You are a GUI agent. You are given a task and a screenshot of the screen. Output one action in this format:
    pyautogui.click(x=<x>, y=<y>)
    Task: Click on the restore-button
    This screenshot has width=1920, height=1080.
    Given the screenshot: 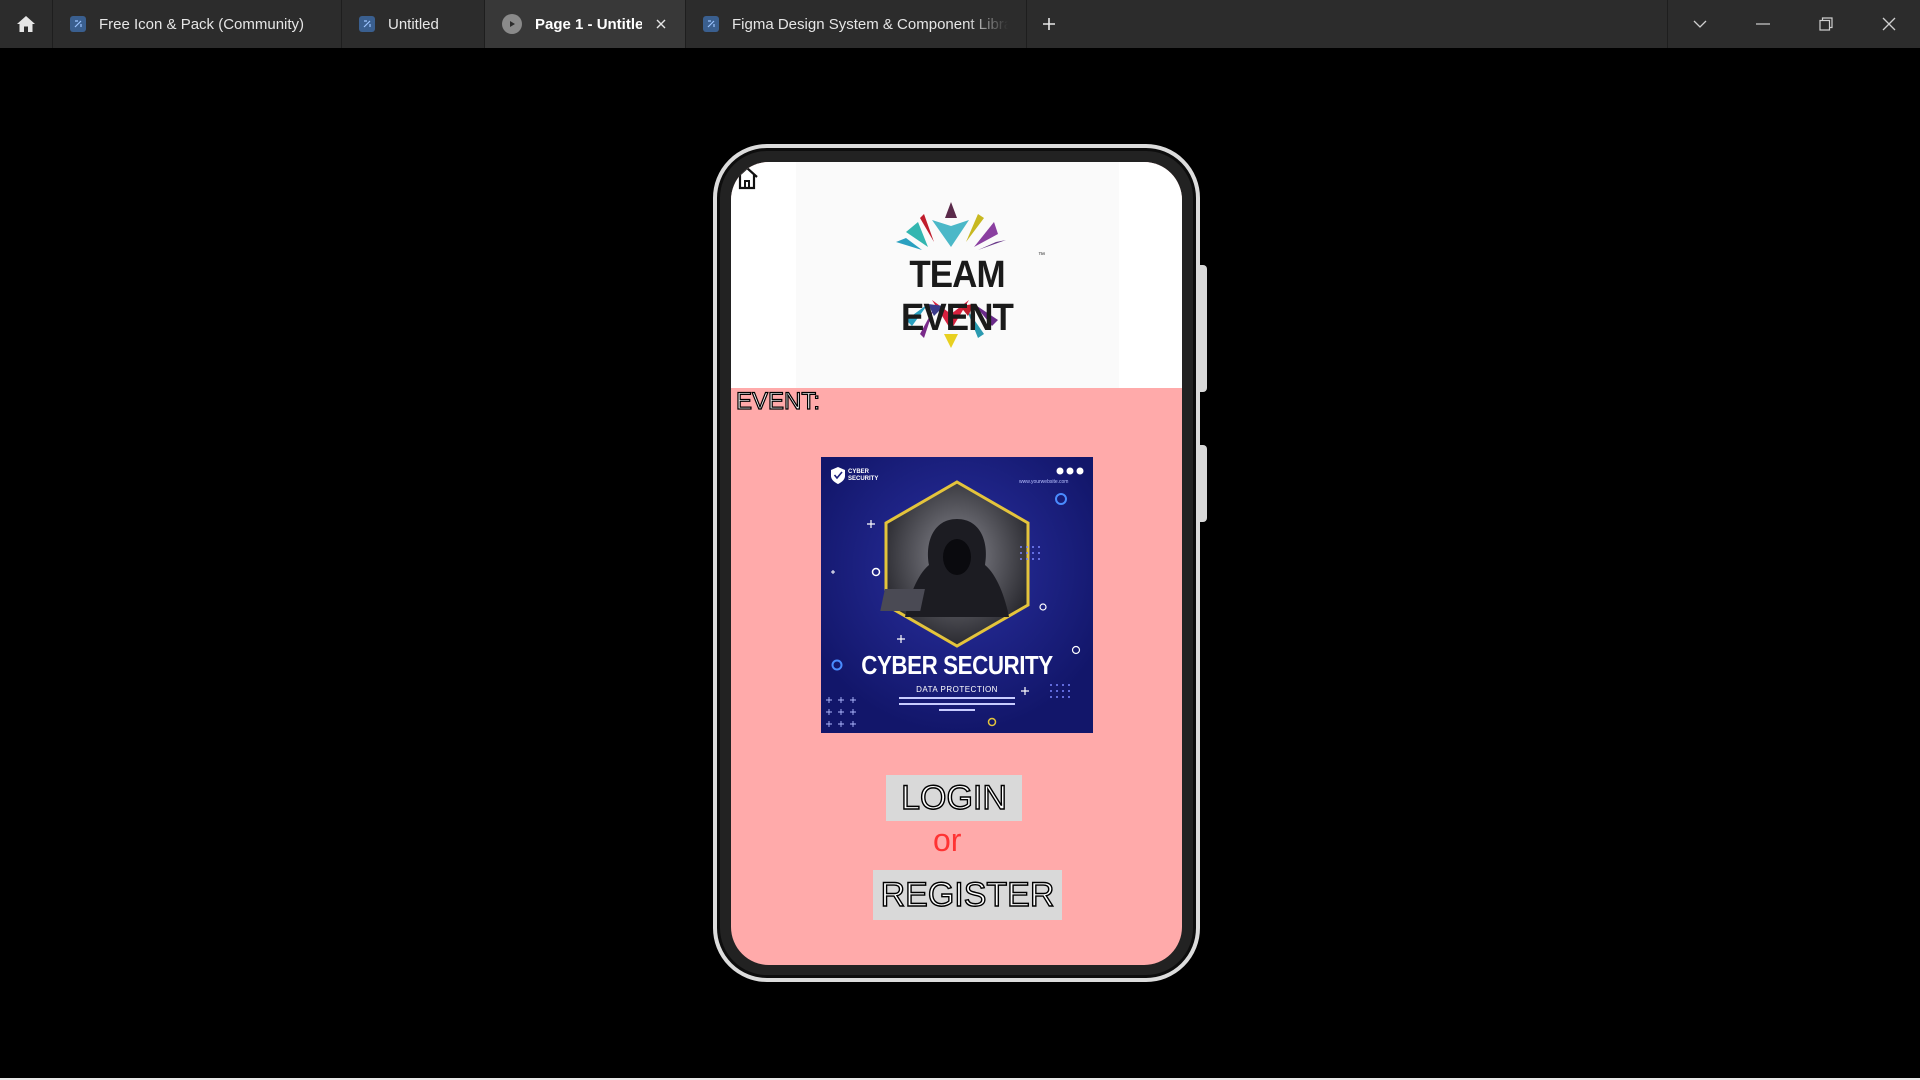 What is the action you would take?
    pyautogui.click(x=1825, y=24)
    